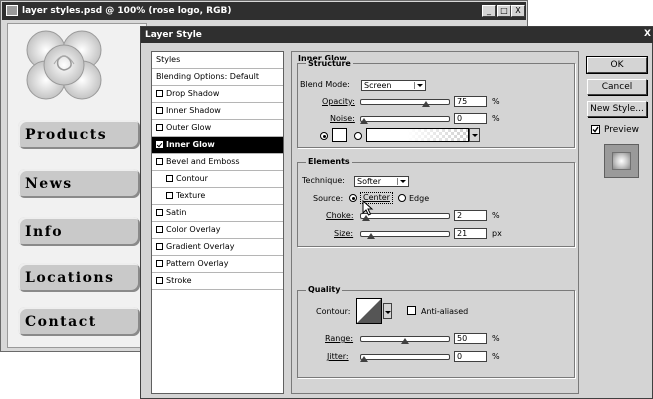 This screenshot has height=399, width=653. Describe the element at coordinates (333, 311) in the screenshot. I see `contour-label: Contour:` at that location.